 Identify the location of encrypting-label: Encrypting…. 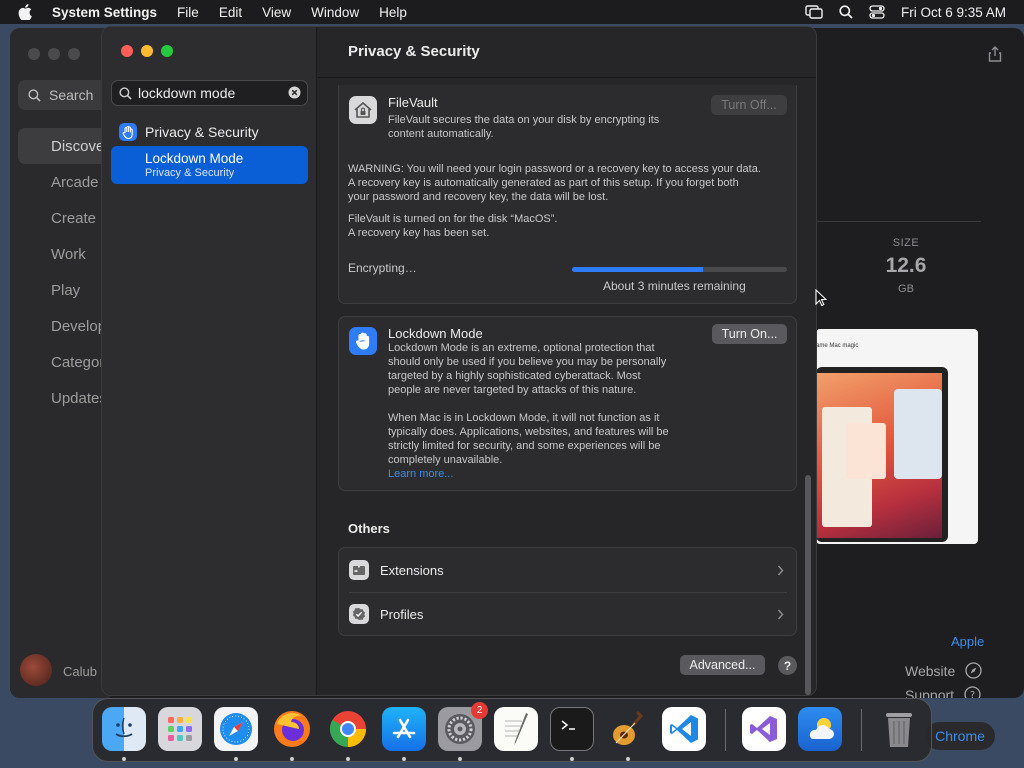
(382, 268).